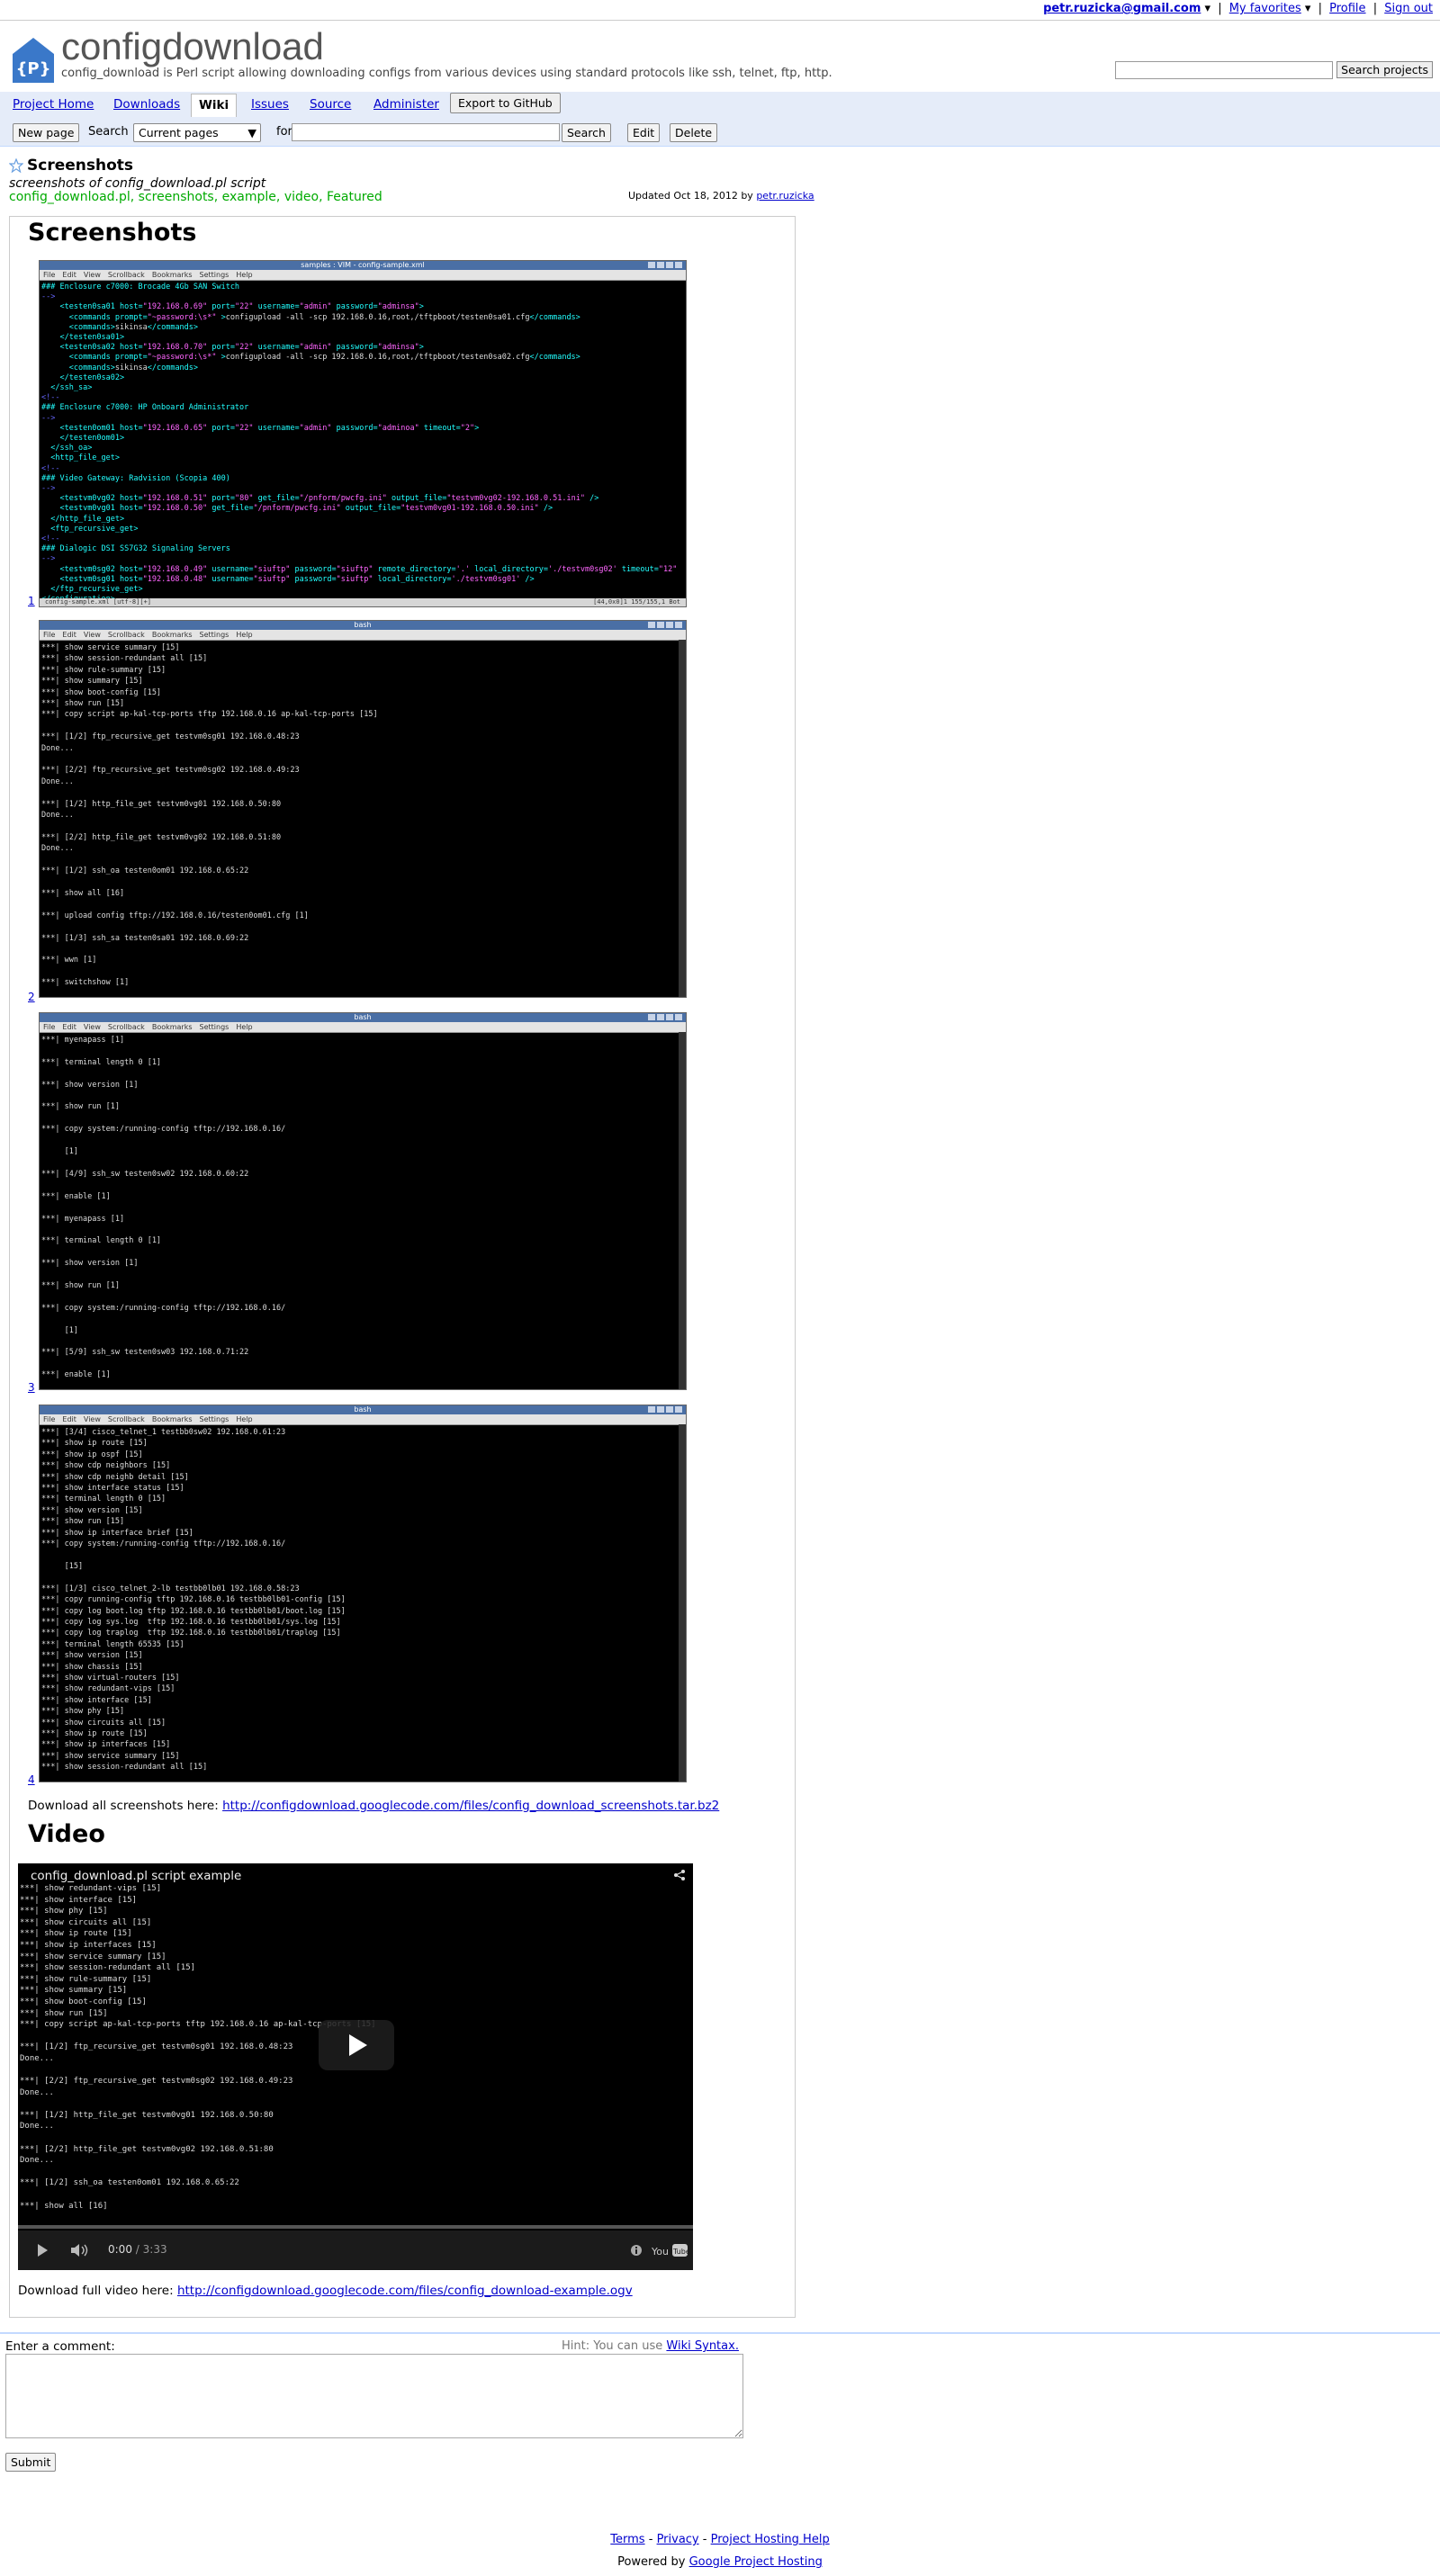 The image size is (1440, 2576). What do you see at coordinates (146, 105) in the screenshot?
I see `tab-downloads: Downloads` at bounding box center [146, 105].